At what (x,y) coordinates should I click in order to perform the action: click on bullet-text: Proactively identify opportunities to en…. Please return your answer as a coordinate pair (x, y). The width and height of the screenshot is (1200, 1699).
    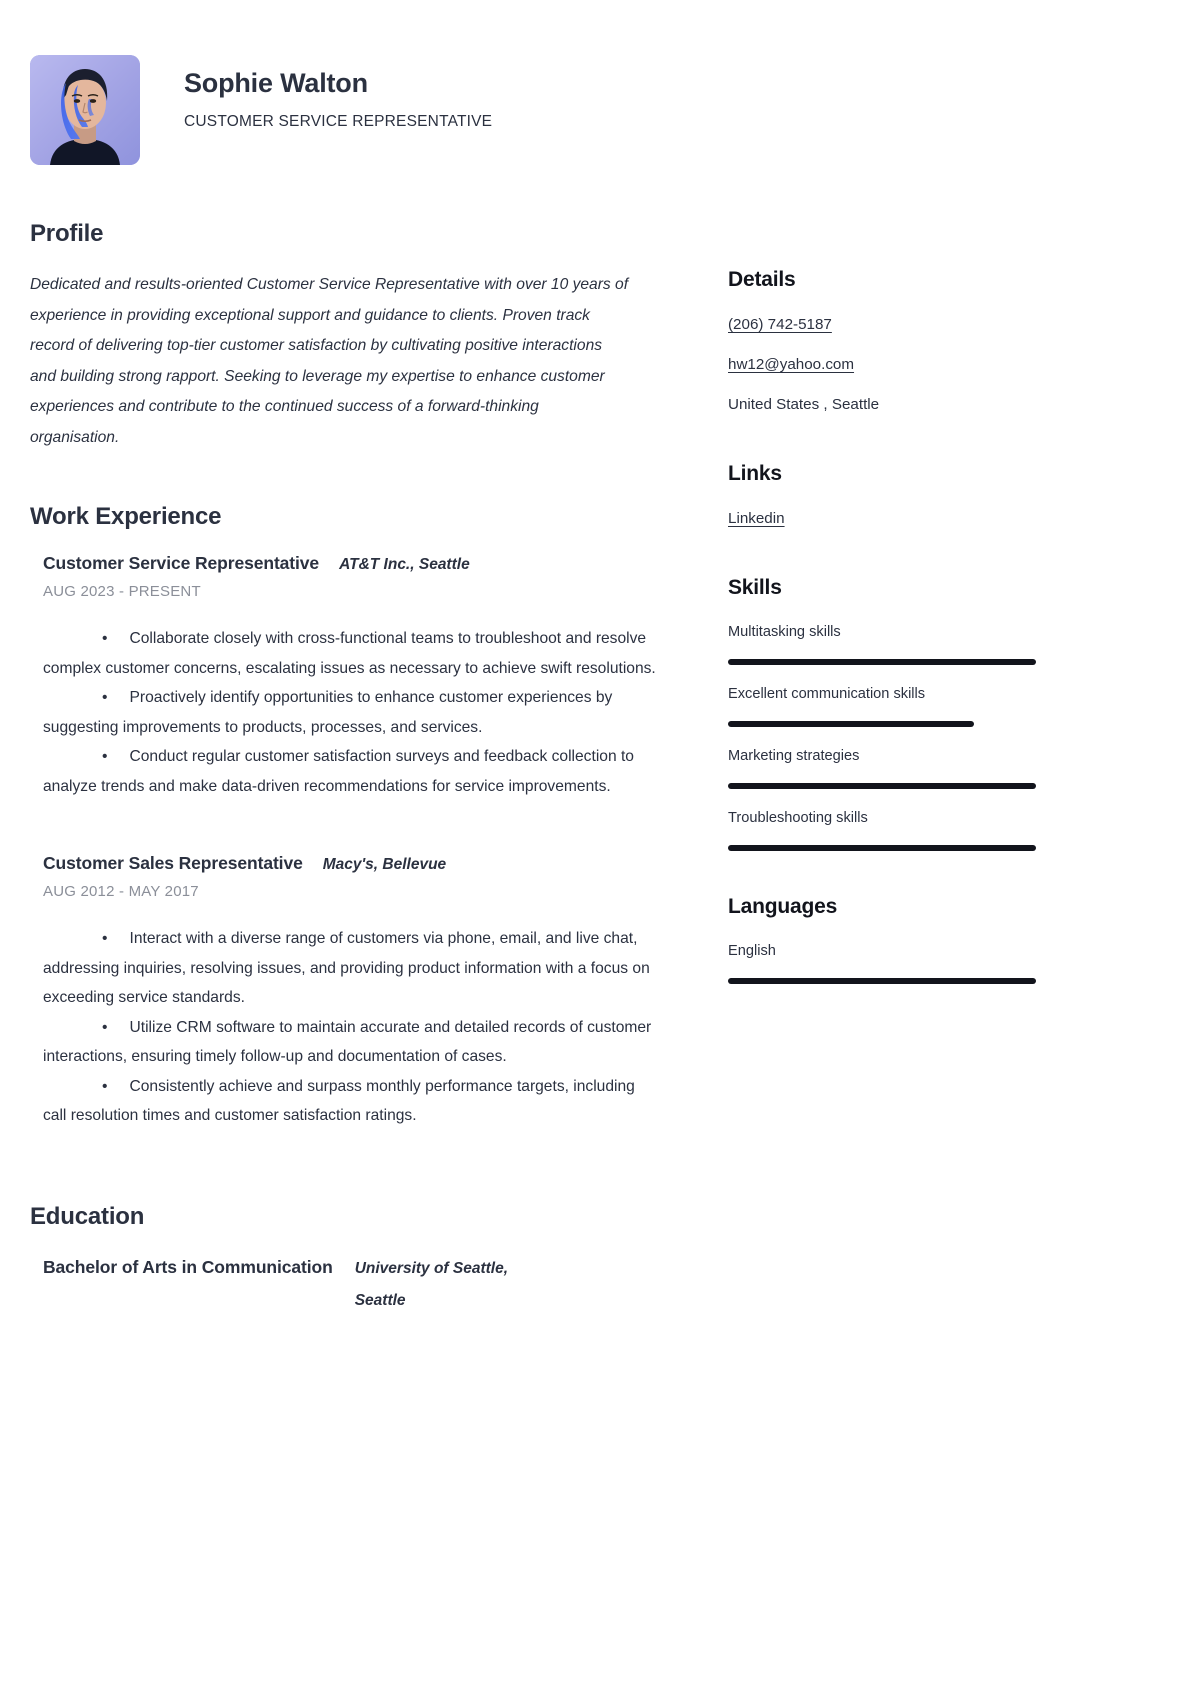
    Looking at the image, I should click on (328, 712).